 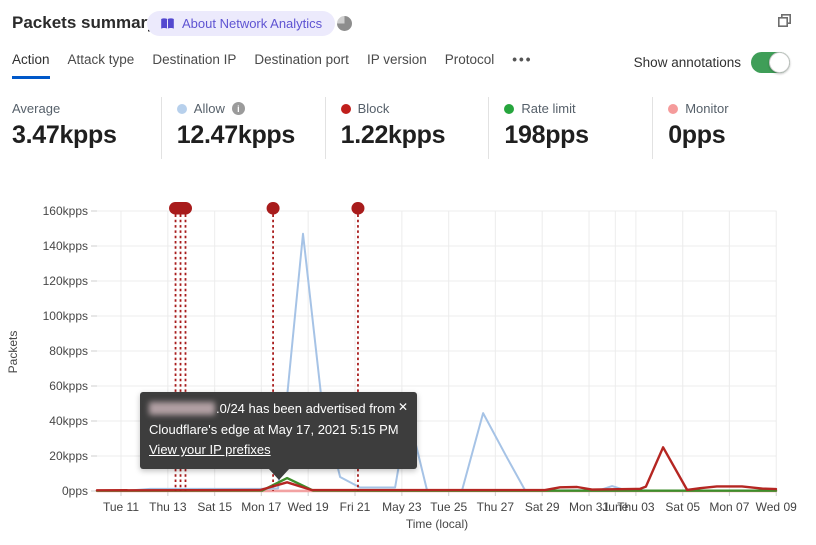 I want to click on stat-label: Block, so click(x=373, y=108).